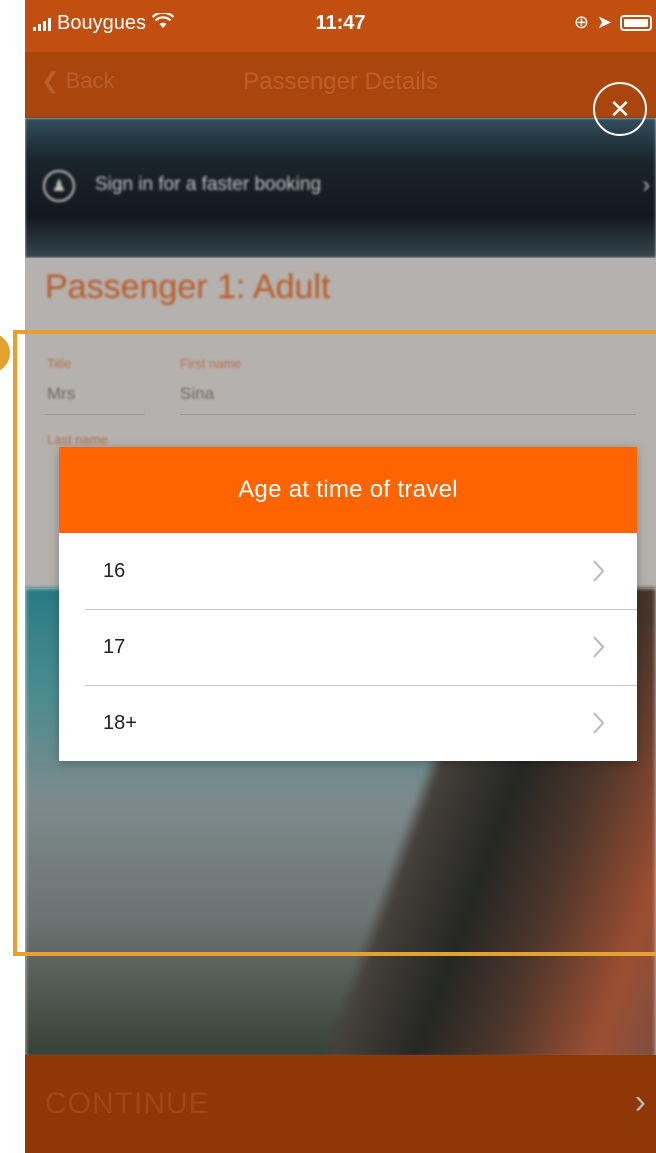 This screenshot has height=1153, width=656. Describe the element at coordinates (613, 22) in the screenshot. I see `status-right: ⊕ ➤` at that location.